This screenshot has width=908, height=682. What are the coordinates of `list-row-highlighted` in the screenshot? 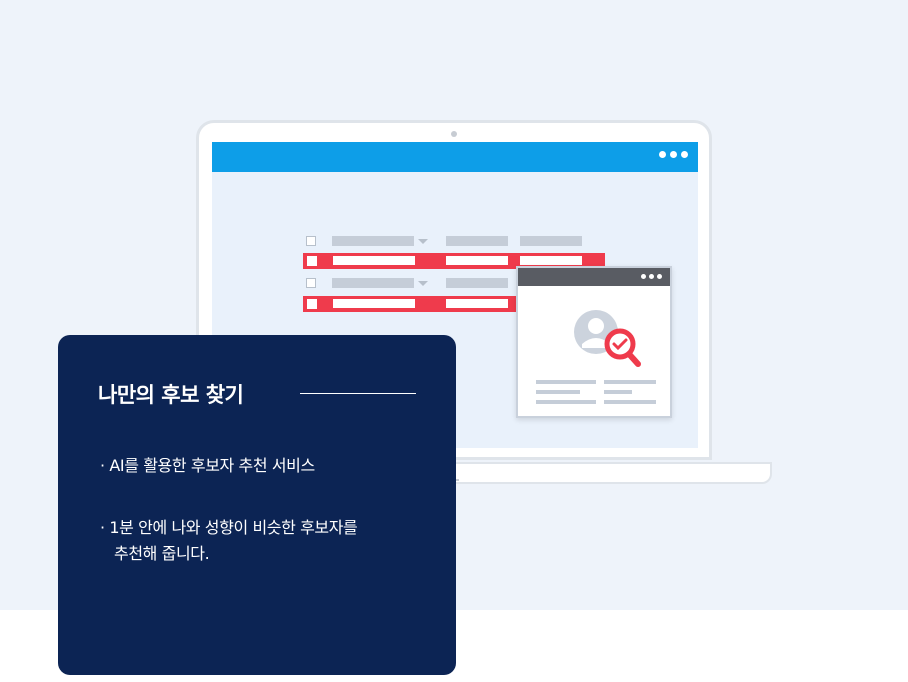 It's located at (410, 304).